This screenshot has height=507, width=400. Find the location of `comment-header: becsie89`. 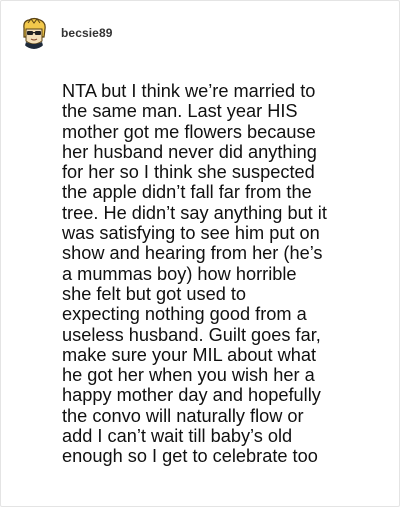

comment-header: becsie89 is located at coordinates (66, 33).